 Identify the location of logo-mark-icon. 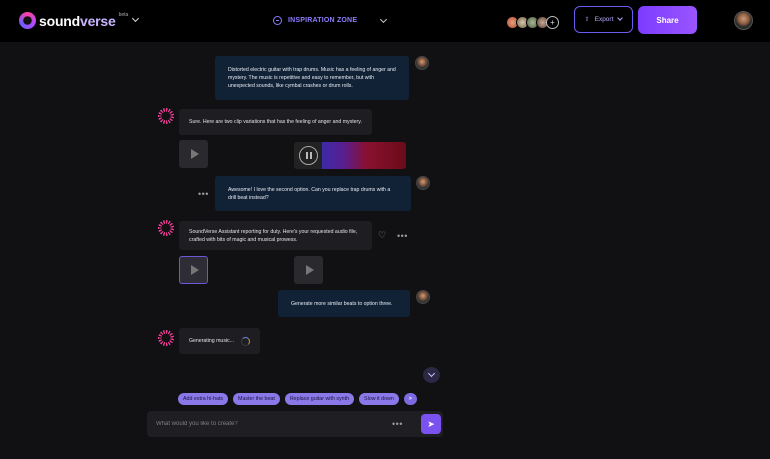
(27, 20).